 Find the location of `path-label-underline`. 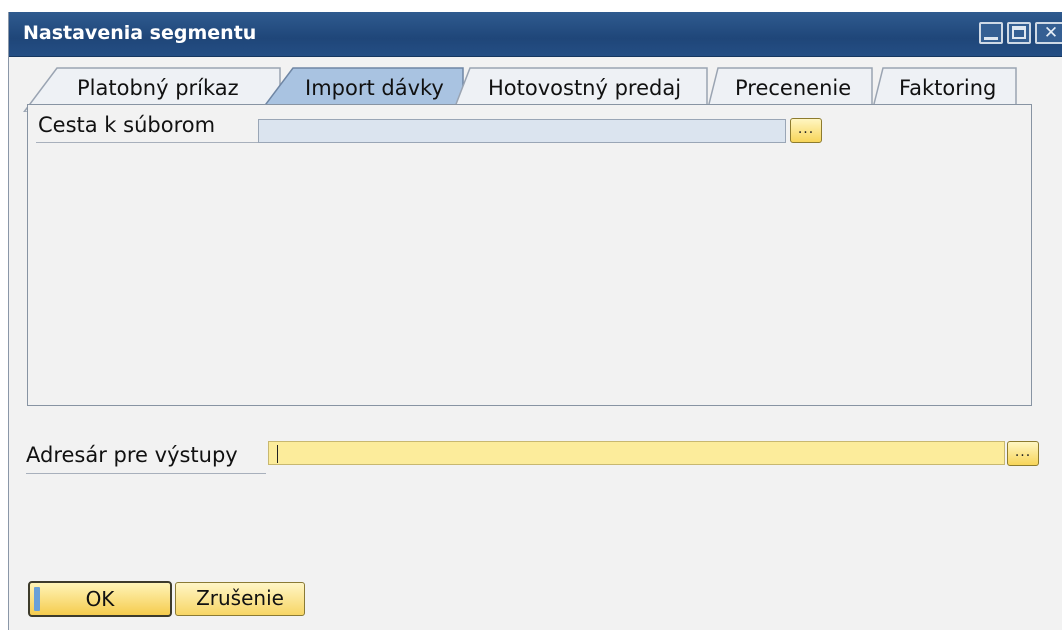

path-label-underline is located at coordinates (150, 142).